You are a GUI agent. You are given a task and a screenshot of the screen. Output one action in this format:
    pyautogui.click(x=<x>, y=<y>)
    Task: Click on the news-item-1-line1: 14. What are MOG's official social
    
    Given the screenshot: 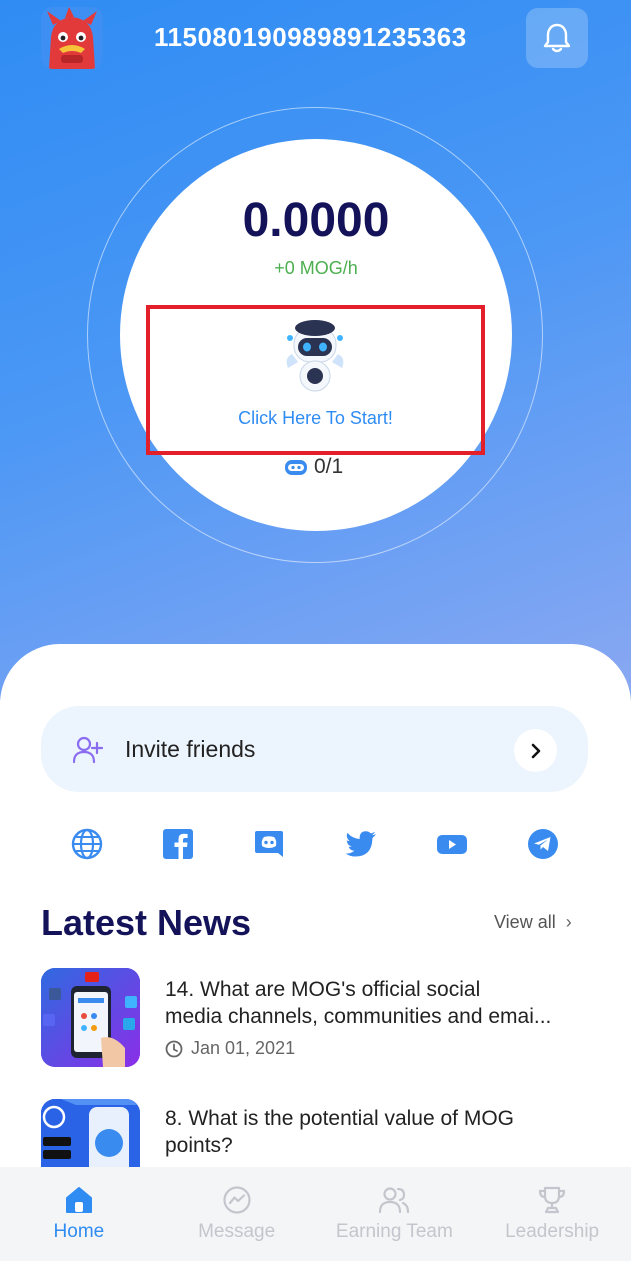 What is the action you would take?
    pyautogui.click(x=323, y=989)
    